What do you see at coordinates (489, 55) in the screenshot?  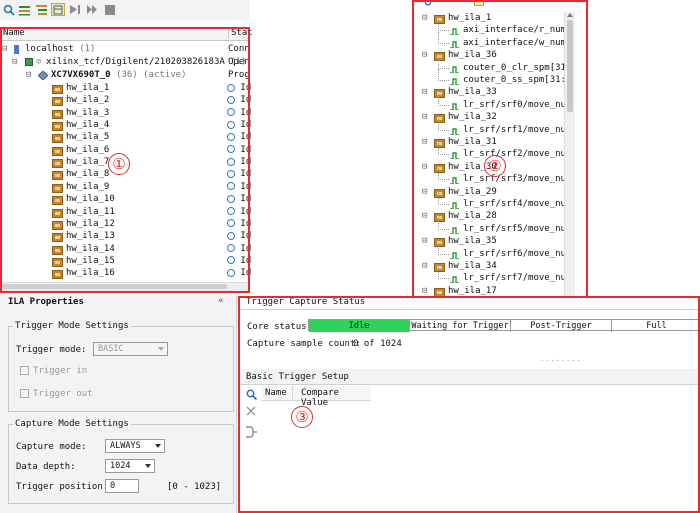 I see `probe-tree-ila-row: ⊟ hw_ila_36` at bounding box center [489, 55].